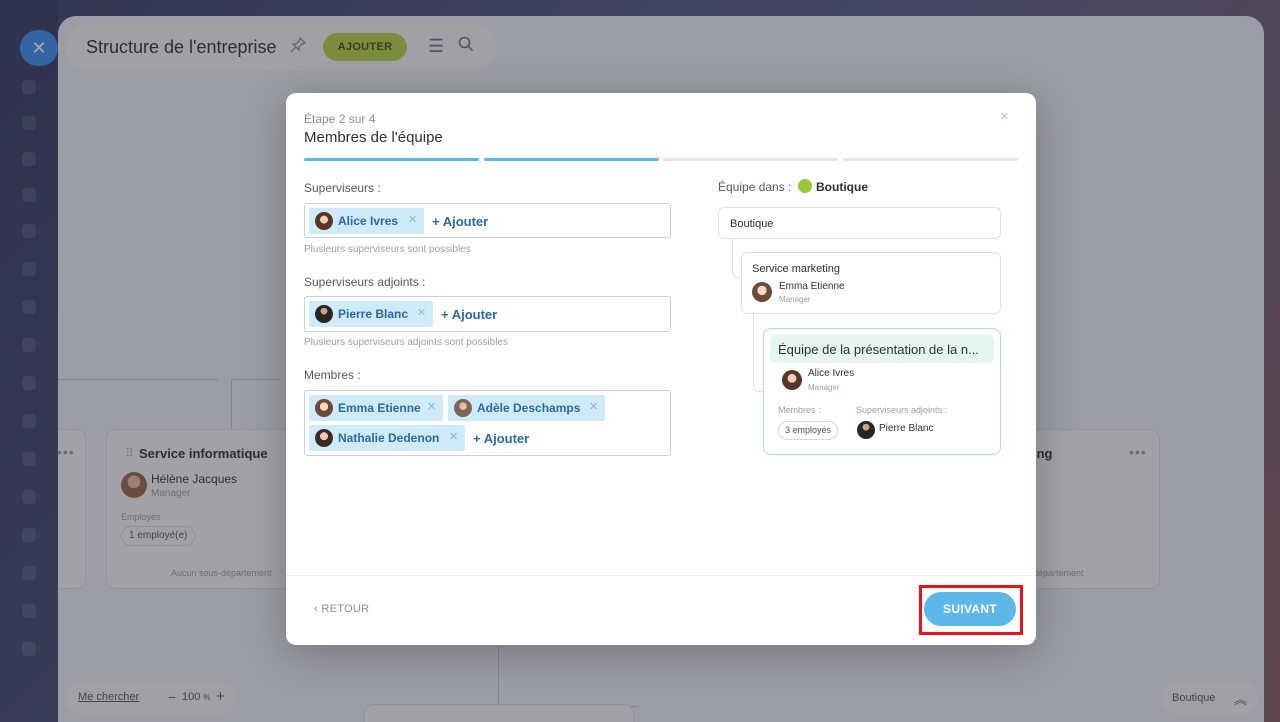 This screenshot has width=1280, height=722. I want to click on team-members-label: Membres :, so click(799, 410).